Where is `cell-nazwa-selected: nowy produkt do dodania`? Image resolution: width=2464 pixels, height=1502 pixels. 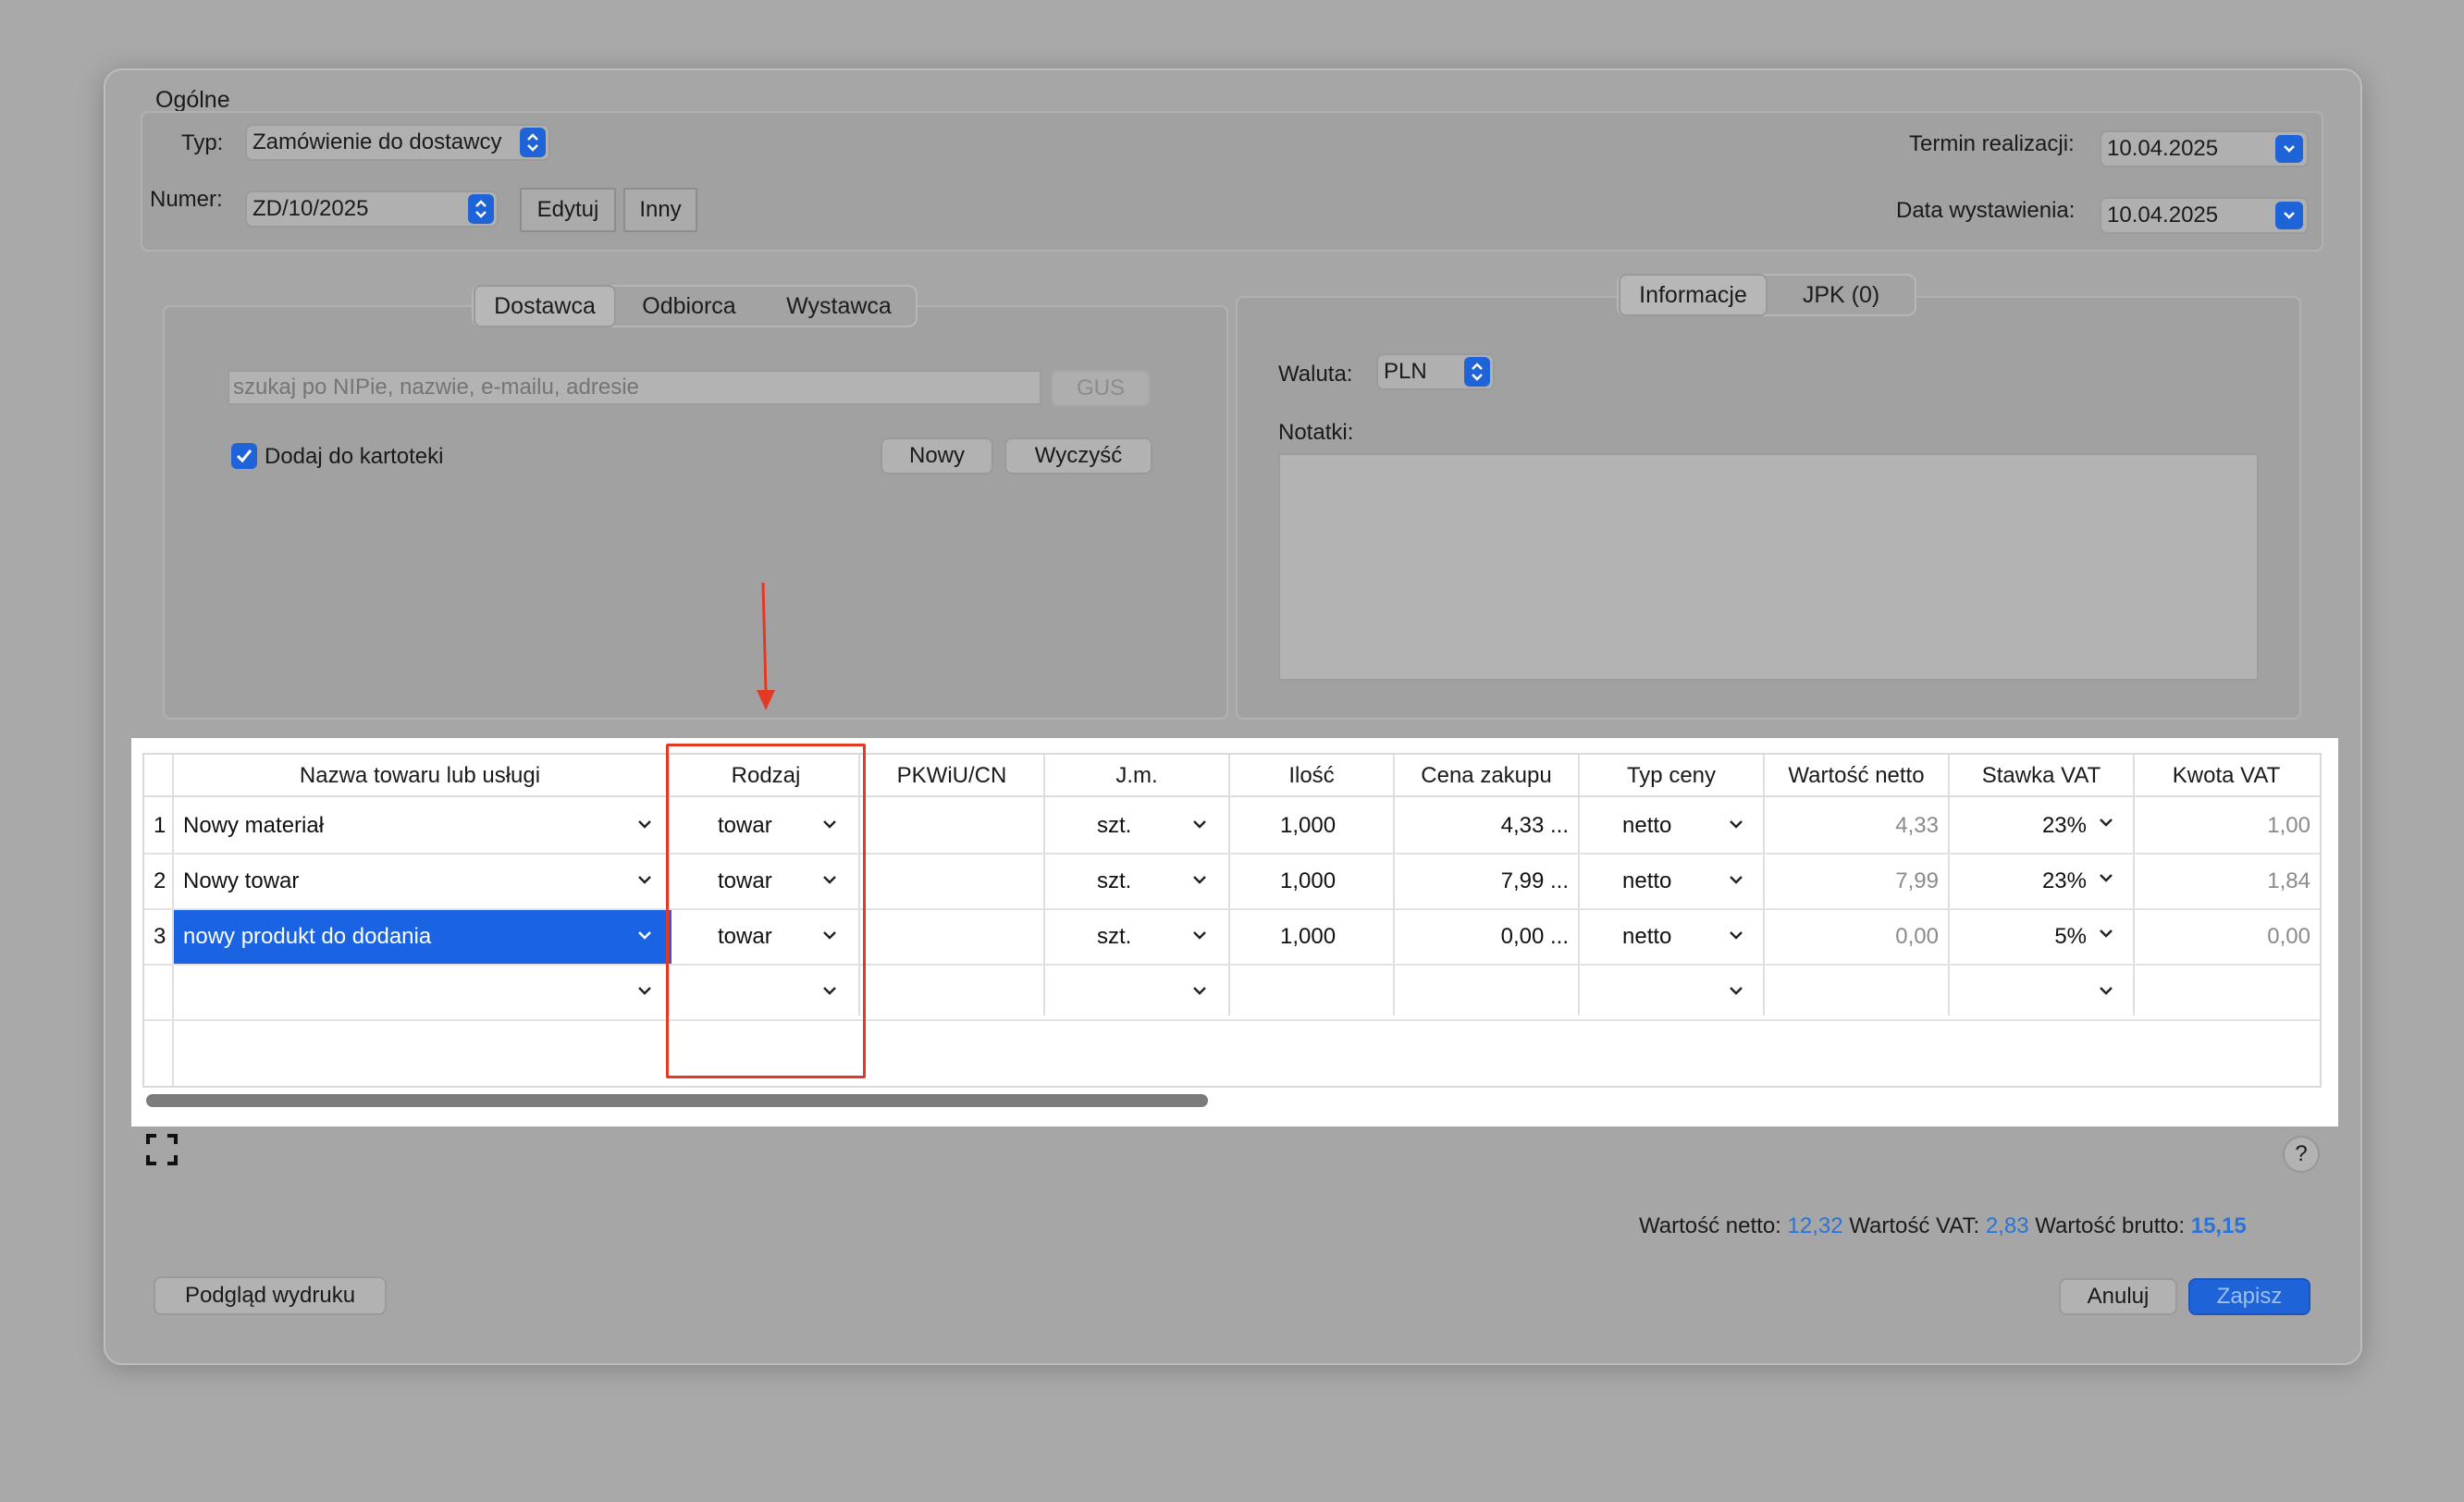
cell-nazwa-selected: nowy produkt do dodania is located at coordinates (421, 937).